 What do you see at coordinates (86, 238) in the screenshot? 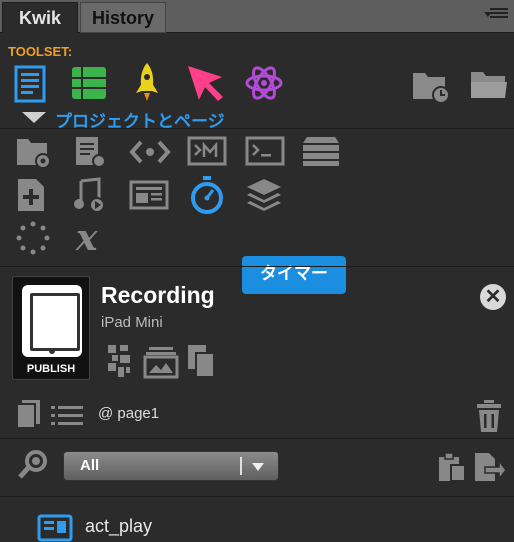
I see `svg-text: x` at bounding box center [86, 238].